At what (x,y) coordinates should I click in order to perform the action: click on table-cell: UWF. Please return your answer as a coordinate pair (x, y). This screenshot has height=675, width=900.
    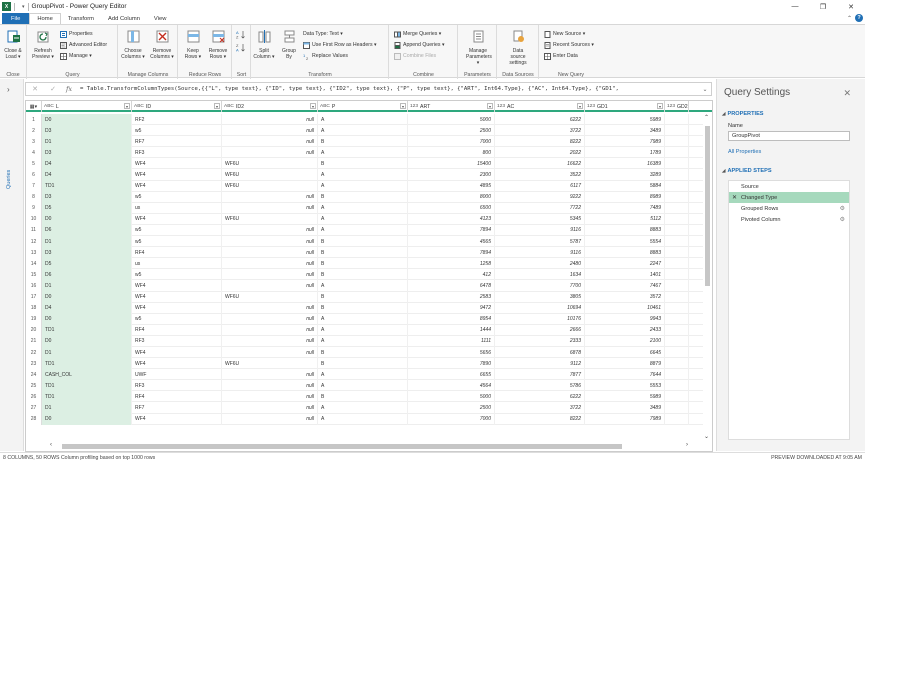
    Looking at the image, I should click on (177, 375).